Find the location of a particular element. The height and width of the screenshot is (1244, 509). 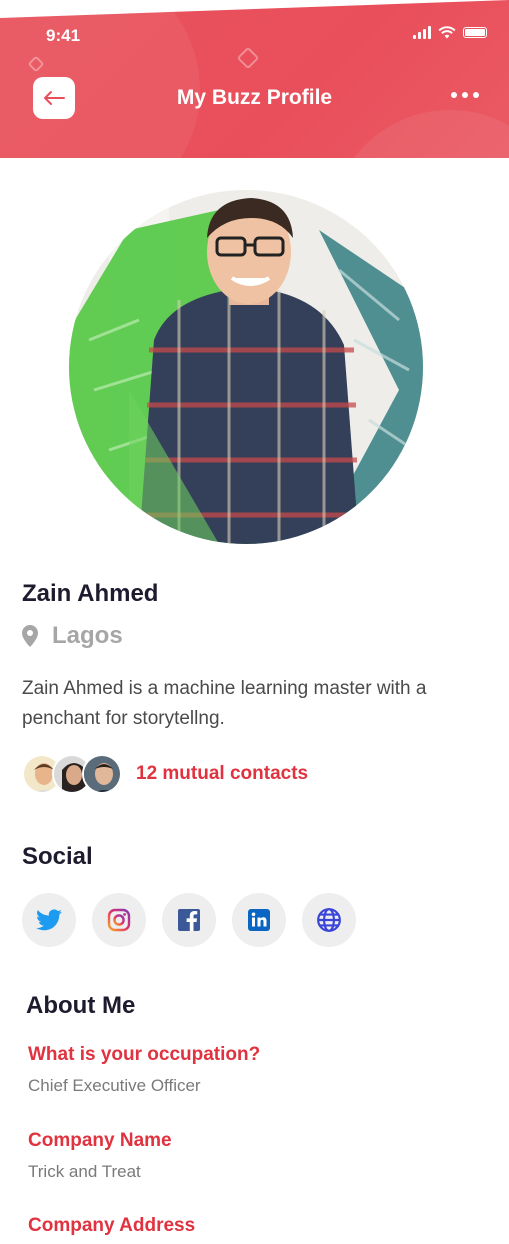

profile-name: Zain Ahmed is located at coordinates (90, 593).